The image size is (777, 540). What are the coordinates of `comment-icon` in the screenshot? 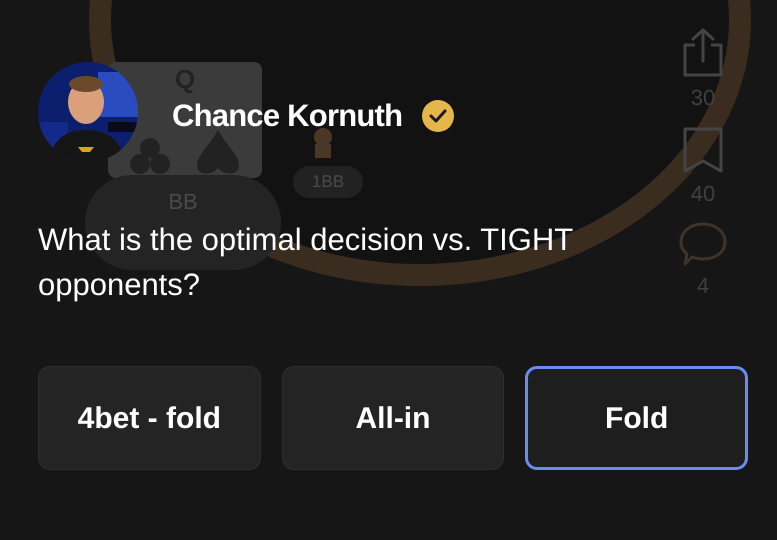 It's located at (703, 244).